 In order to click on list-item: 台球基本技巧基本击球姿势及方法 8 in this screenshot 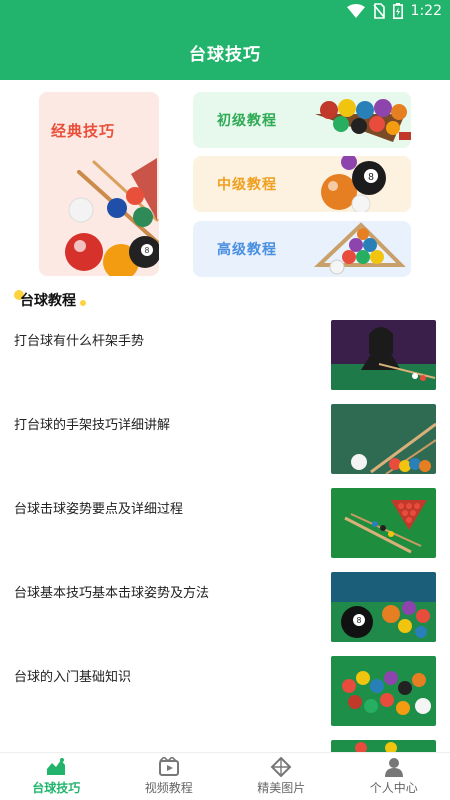, I will do `click(225, 614)`.